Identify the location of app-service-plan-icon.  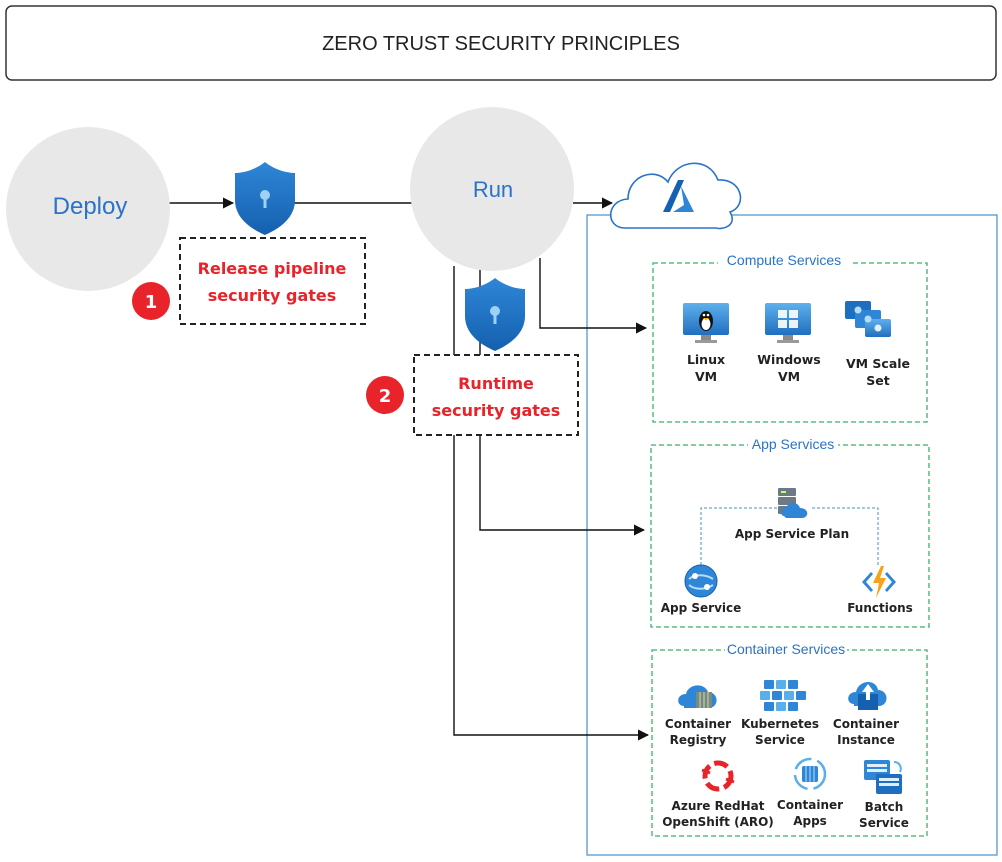
(793, 503).